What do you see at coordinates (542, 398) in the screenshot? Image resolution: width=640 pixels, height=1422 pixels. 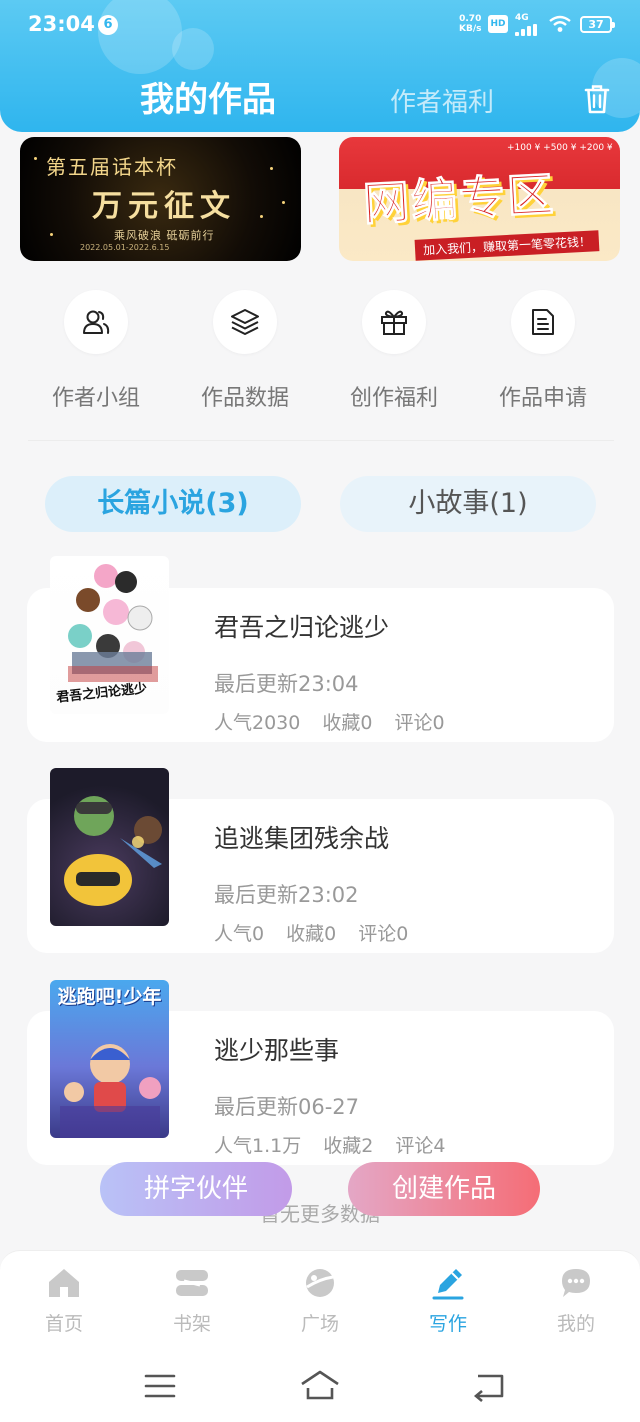 I see `quick-item-label: 作品申请` at bounding box center [542, 398].